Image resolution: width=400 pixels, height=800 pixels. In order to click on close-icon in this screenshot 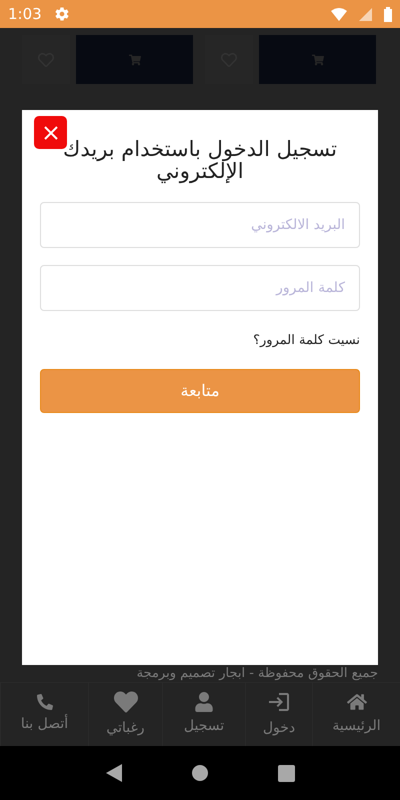, I will do `click(50, 132)`.